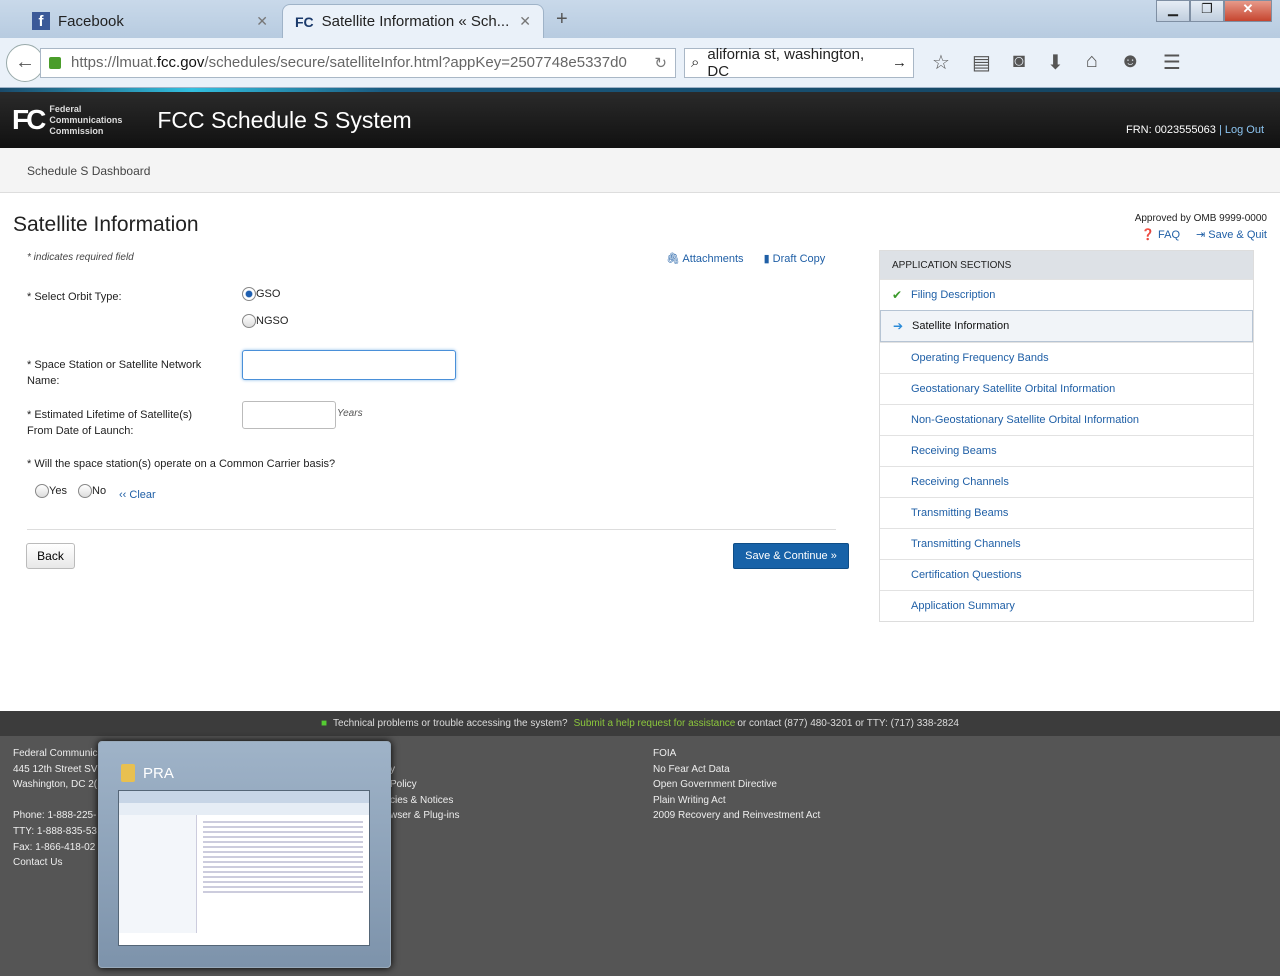  I want to click on plain-writing-link: Plain Writing Act, so click(736, 801).